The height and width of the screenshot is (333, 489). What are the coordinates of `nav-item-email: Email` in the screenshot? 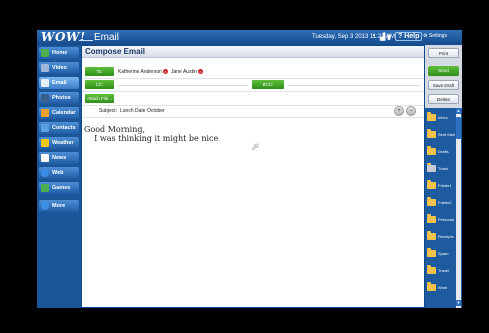 It's located at (59, 83).